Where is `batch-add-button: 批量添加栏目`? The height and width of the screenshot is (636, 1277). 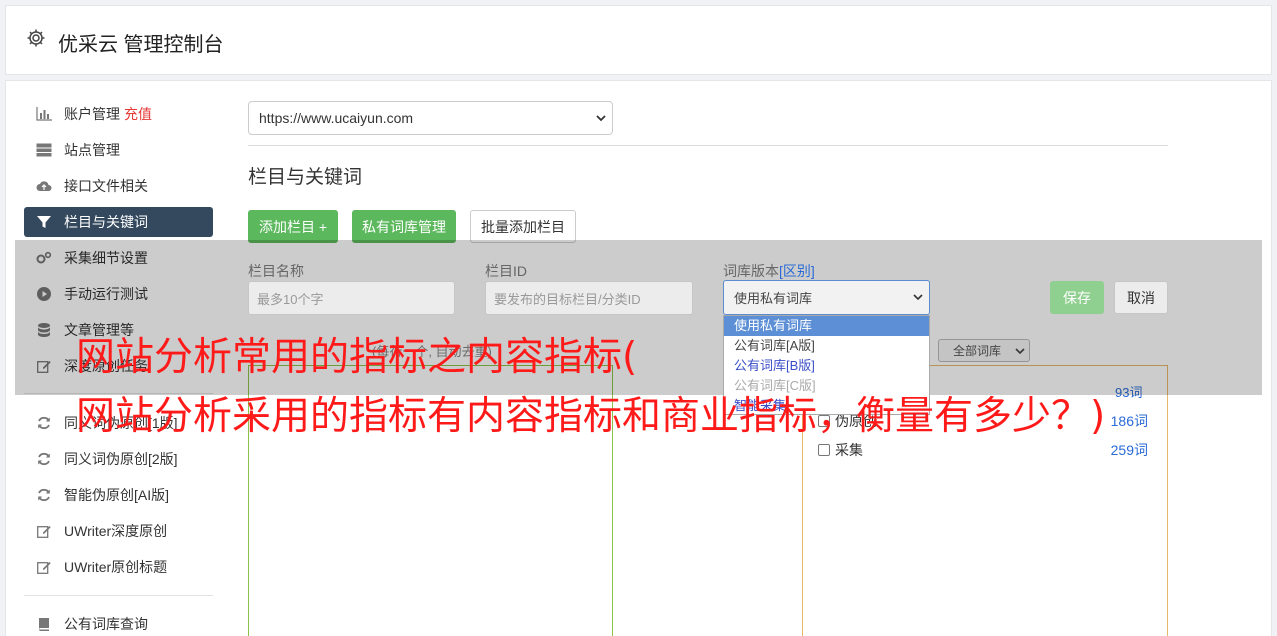
batch-add-button: 批量添加栏目 is located at coordinates (523, 226).